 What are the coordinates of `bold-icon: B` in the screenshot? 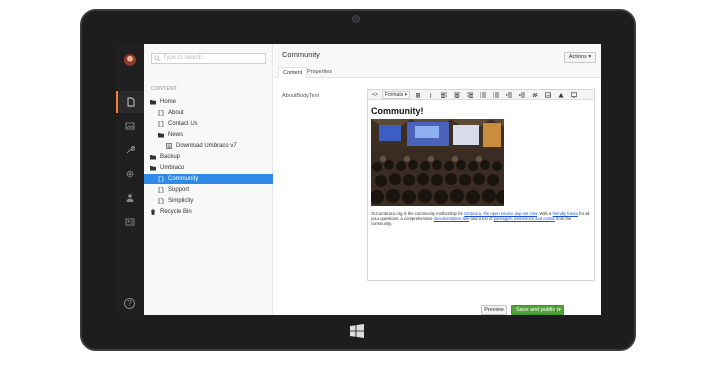 It's located at (418, 95).